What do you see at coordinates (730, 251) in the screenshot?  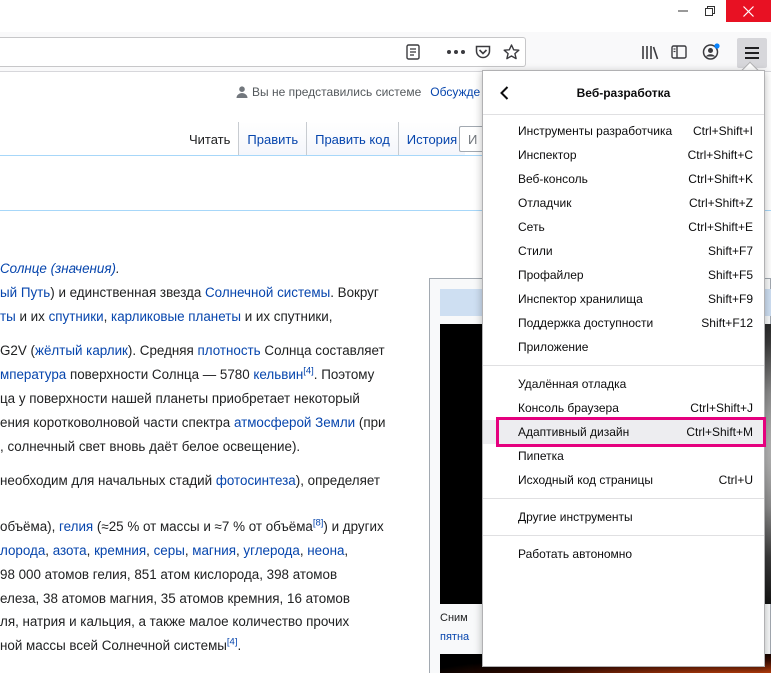 I see `menu-item-shortcut: Shift+F7` at bounding box center [730, 251].